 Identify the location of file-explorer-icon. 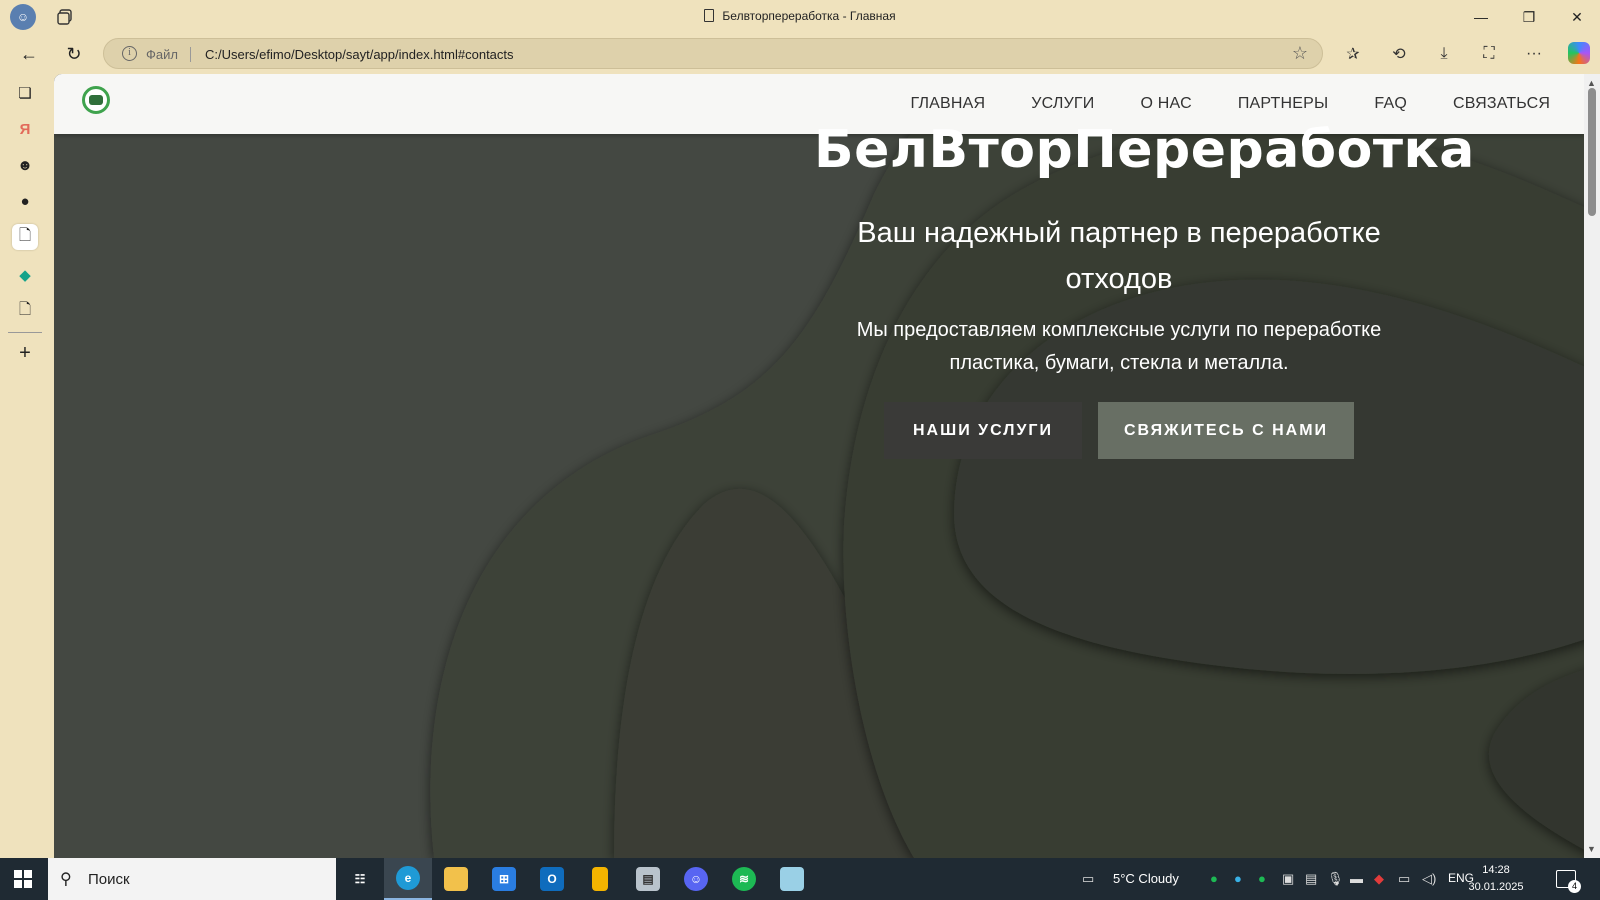
(456, 879).